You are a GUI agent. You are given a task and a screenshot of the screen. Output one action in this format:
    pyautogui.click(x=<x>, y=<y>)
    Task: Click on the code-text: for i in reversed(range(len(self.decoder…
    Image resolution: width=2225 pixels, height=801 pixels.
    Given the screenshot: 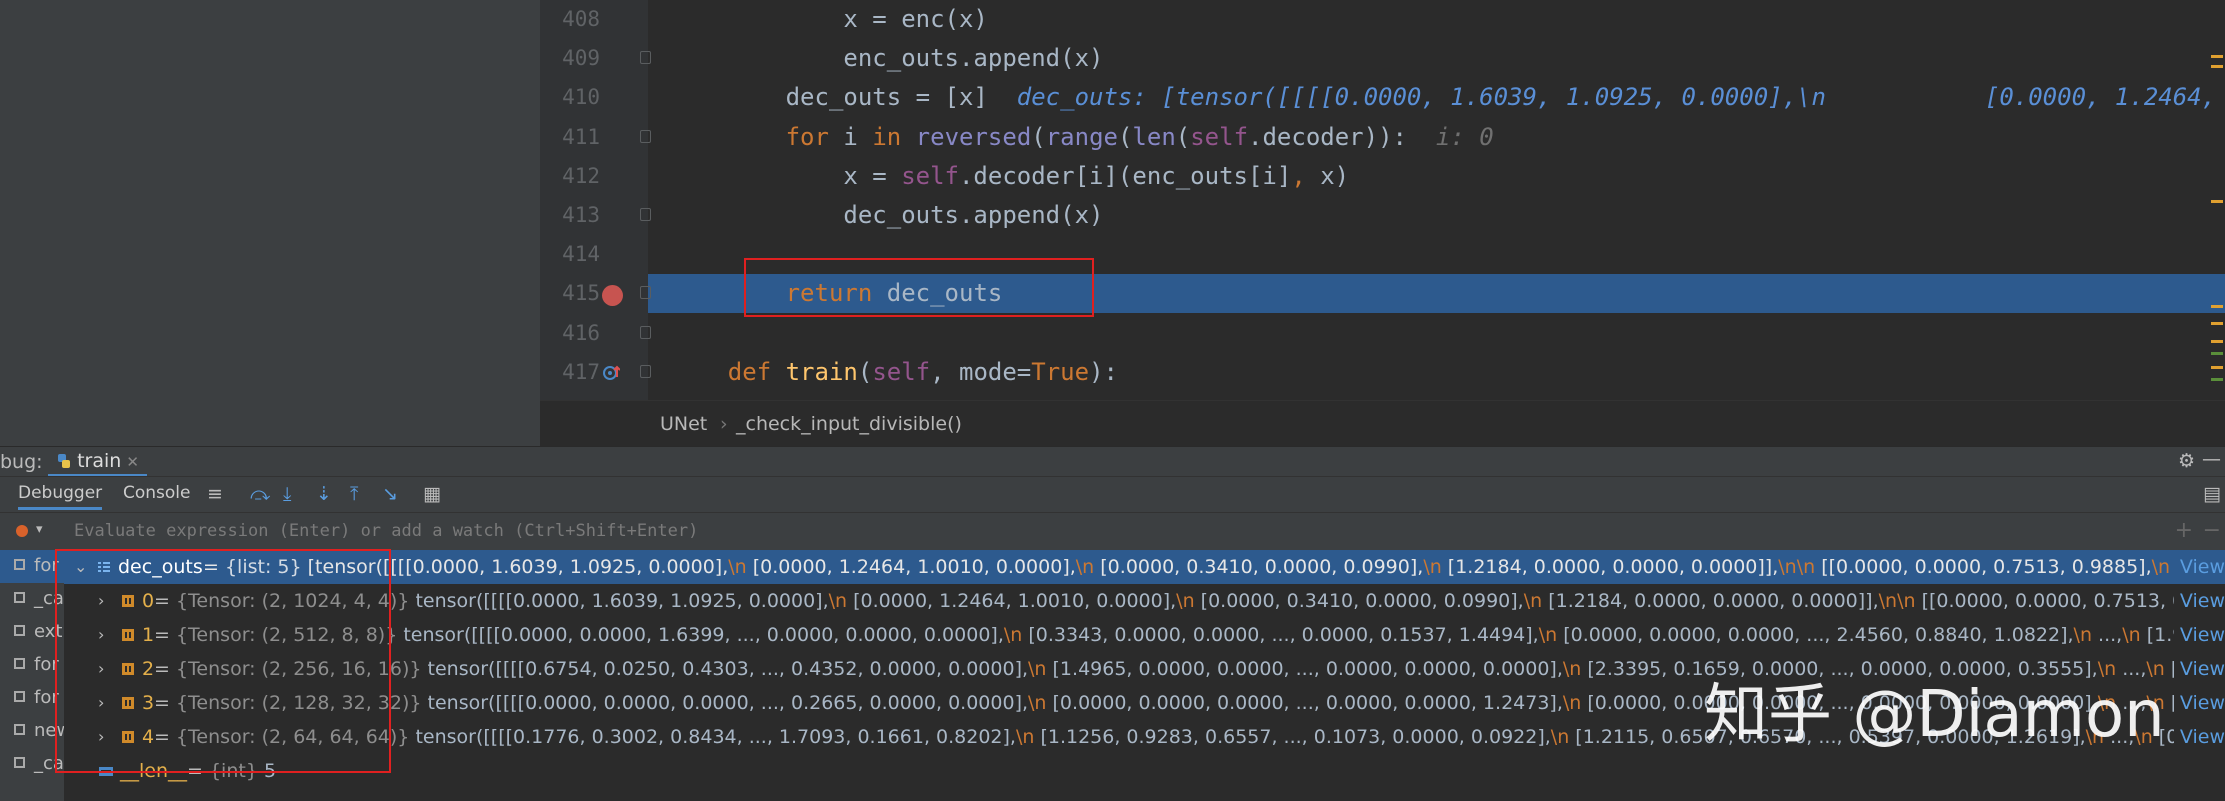 What is the action you would take?
    pyautogui.click(x=1082, y=137)
    